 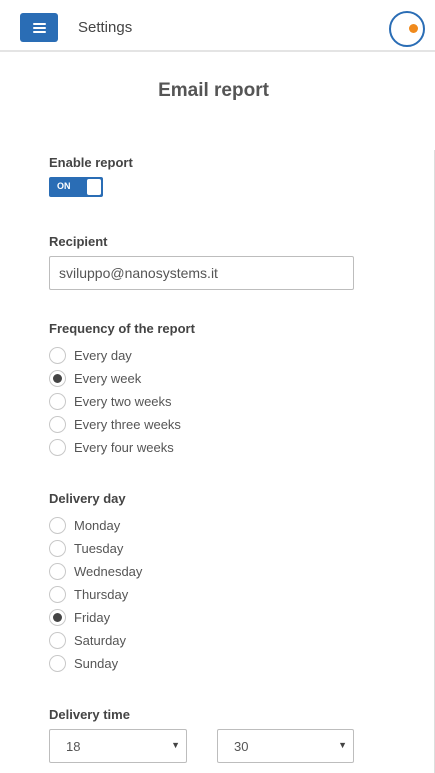 I want to click on delivery-day-option-label: Tuesday, so click(x=99, y=548).